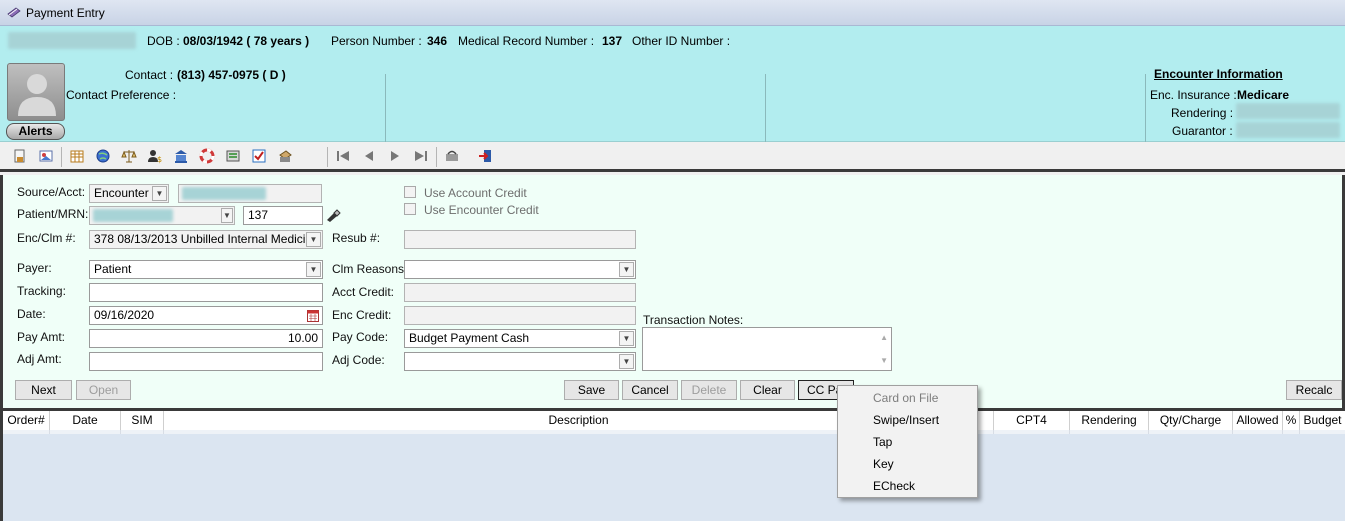  I want to click on date-field: 09/16/2020, so click(206, 315).